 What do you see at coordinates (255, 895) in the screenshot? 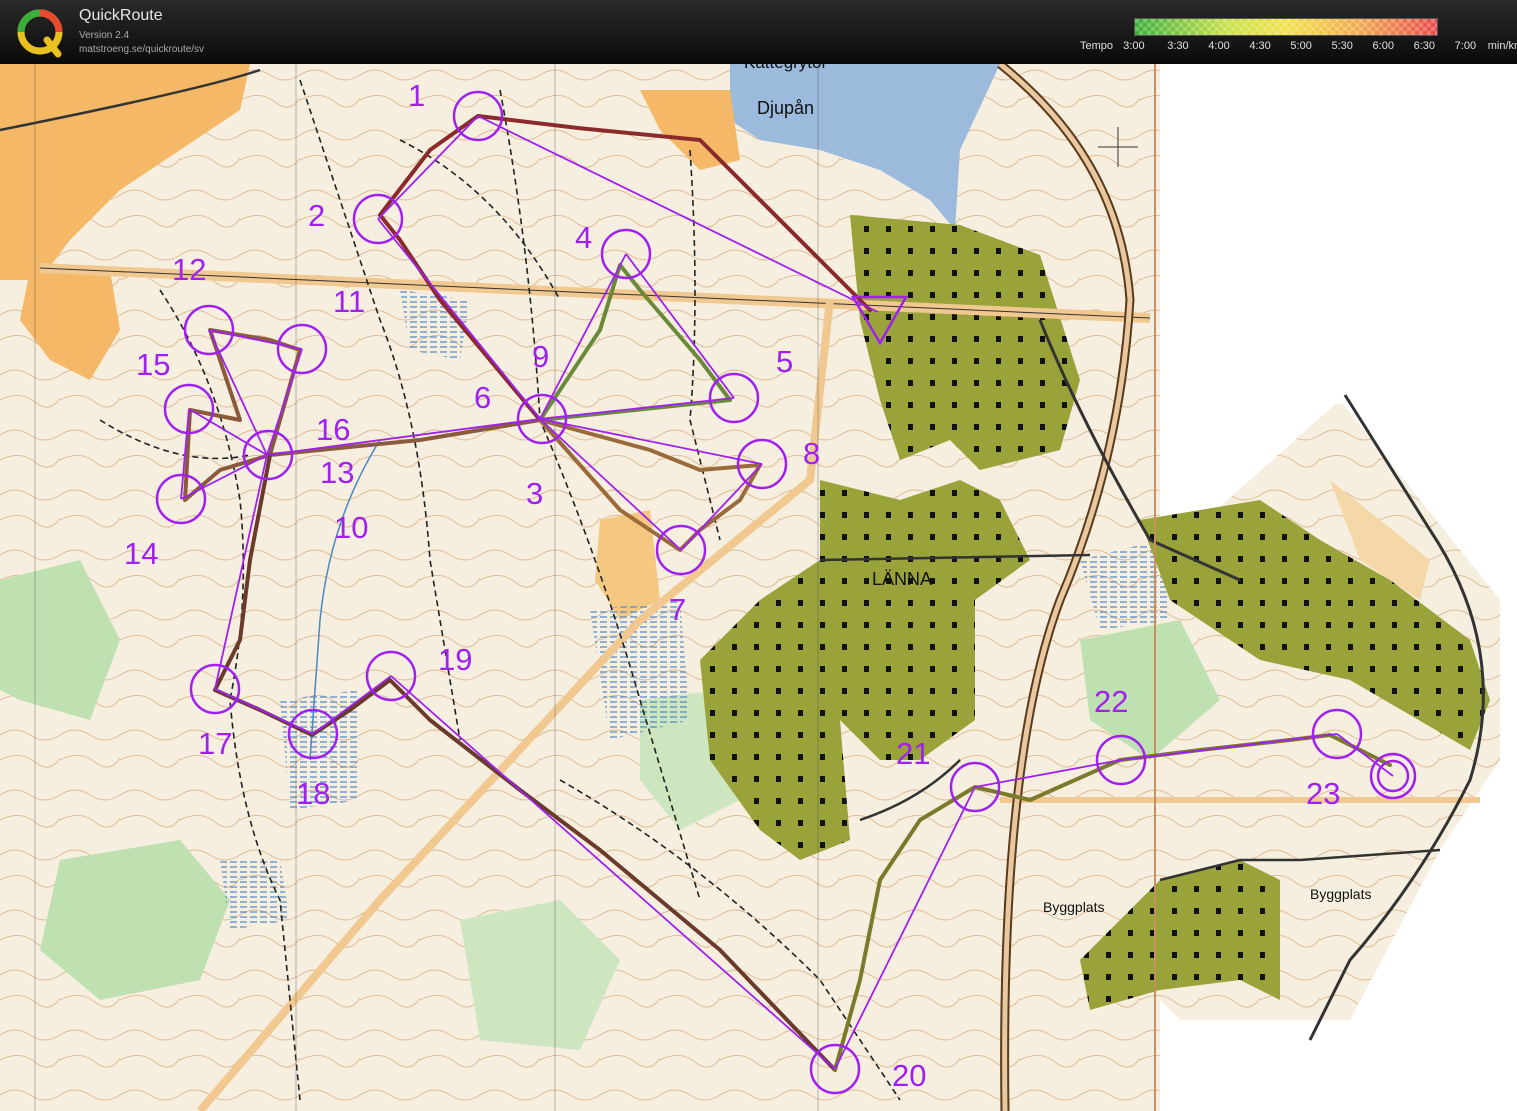
I see `marsh` at bounding box center [255, 895].